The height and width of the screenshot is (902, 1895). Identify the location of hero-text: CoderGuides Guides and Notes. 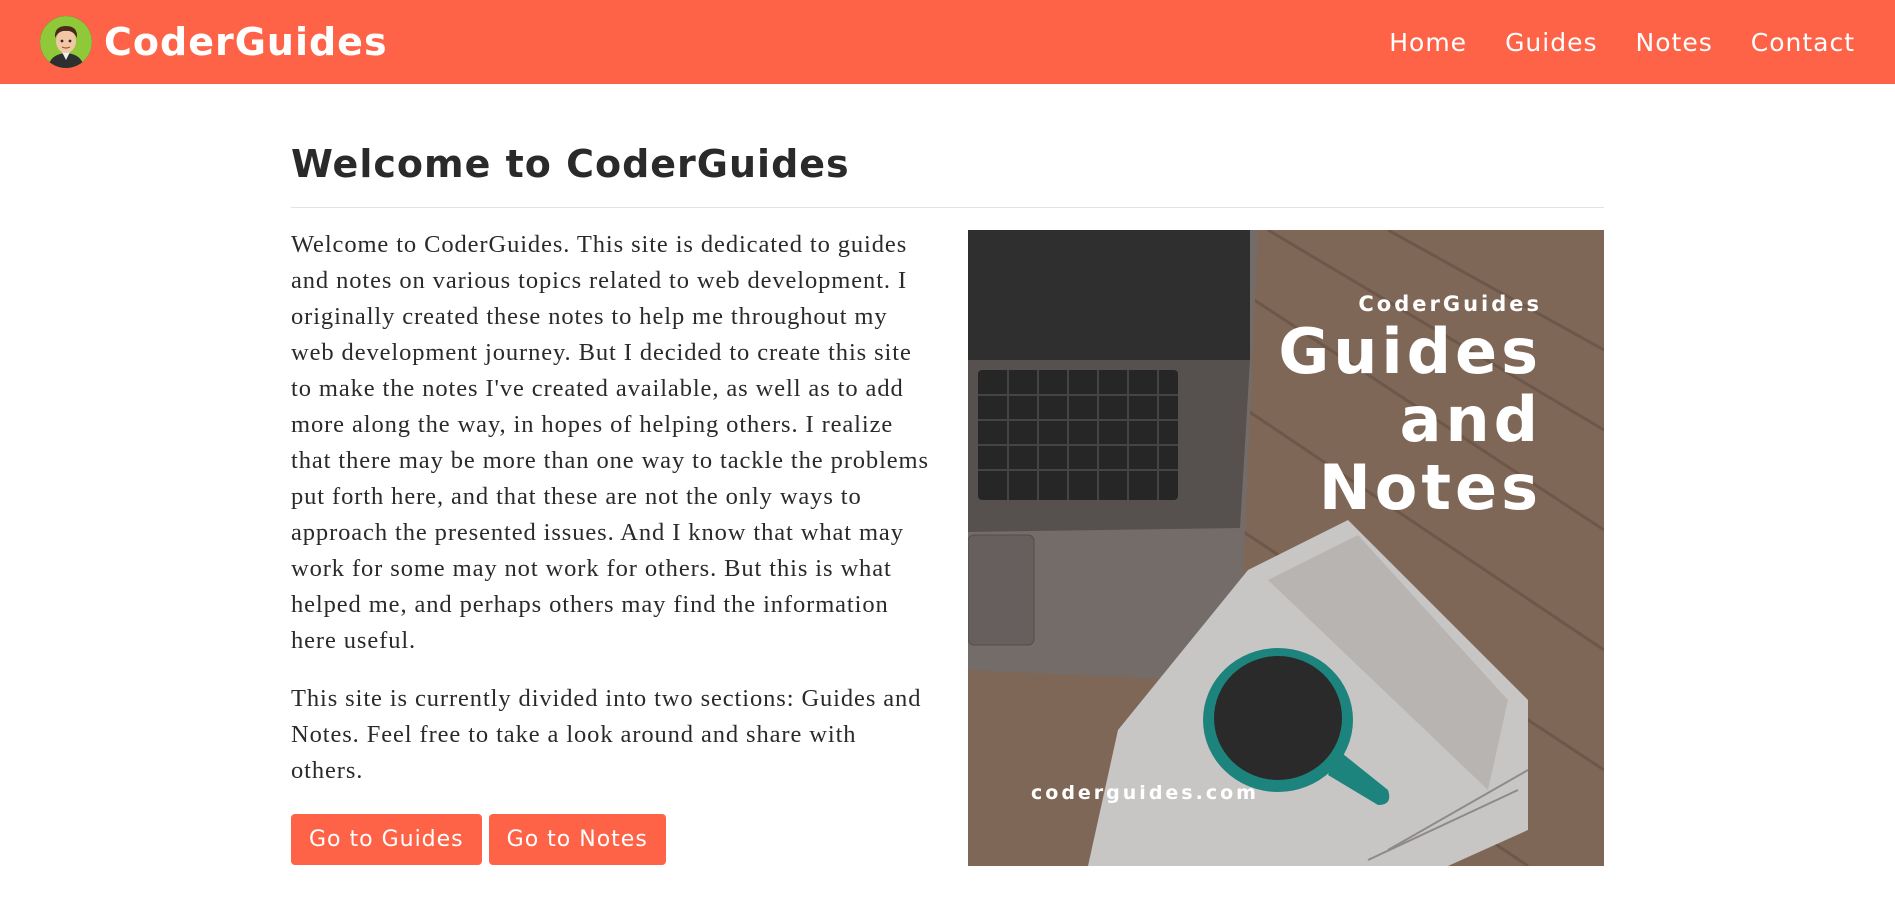
(1410, 406).